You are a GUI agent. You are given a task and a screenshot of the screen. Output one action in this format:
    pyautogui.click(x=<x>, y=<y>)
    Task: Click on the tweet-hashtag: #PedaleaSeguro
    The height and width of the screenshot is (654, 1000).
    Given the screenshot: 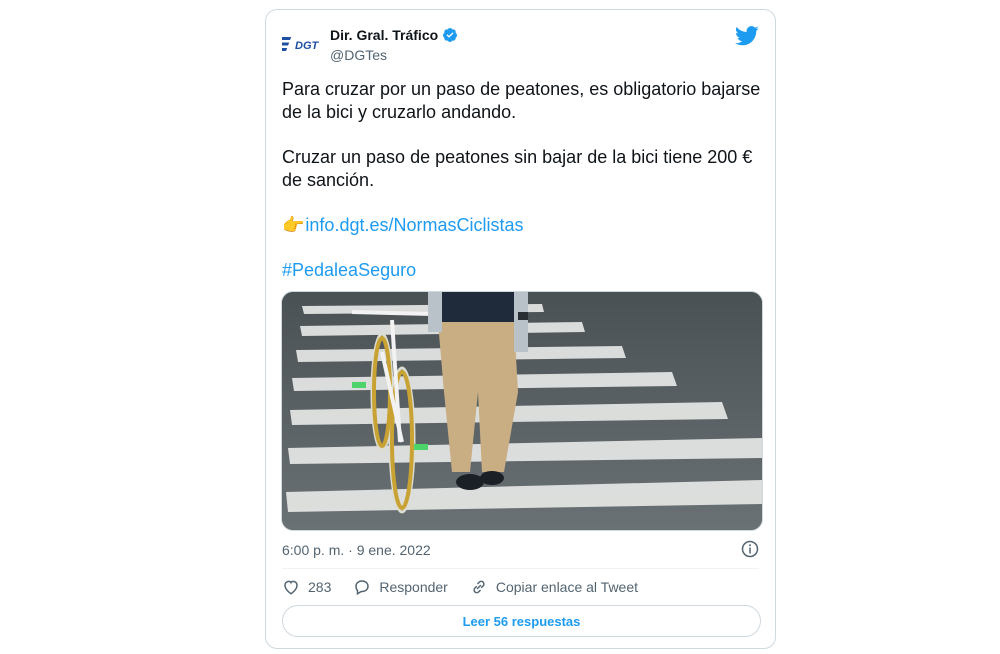 What is the action you would take?
    pyautogui.click(x=522, y=270)
    